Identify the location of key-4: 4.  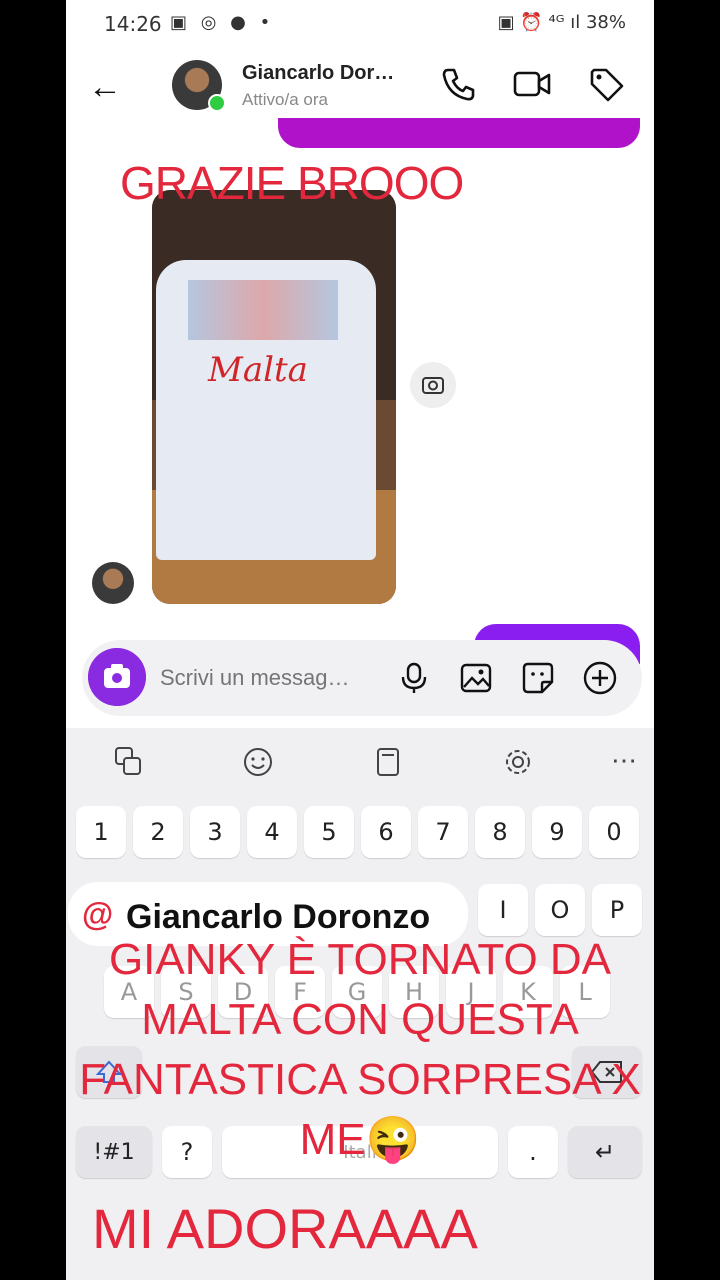
(272, 832).